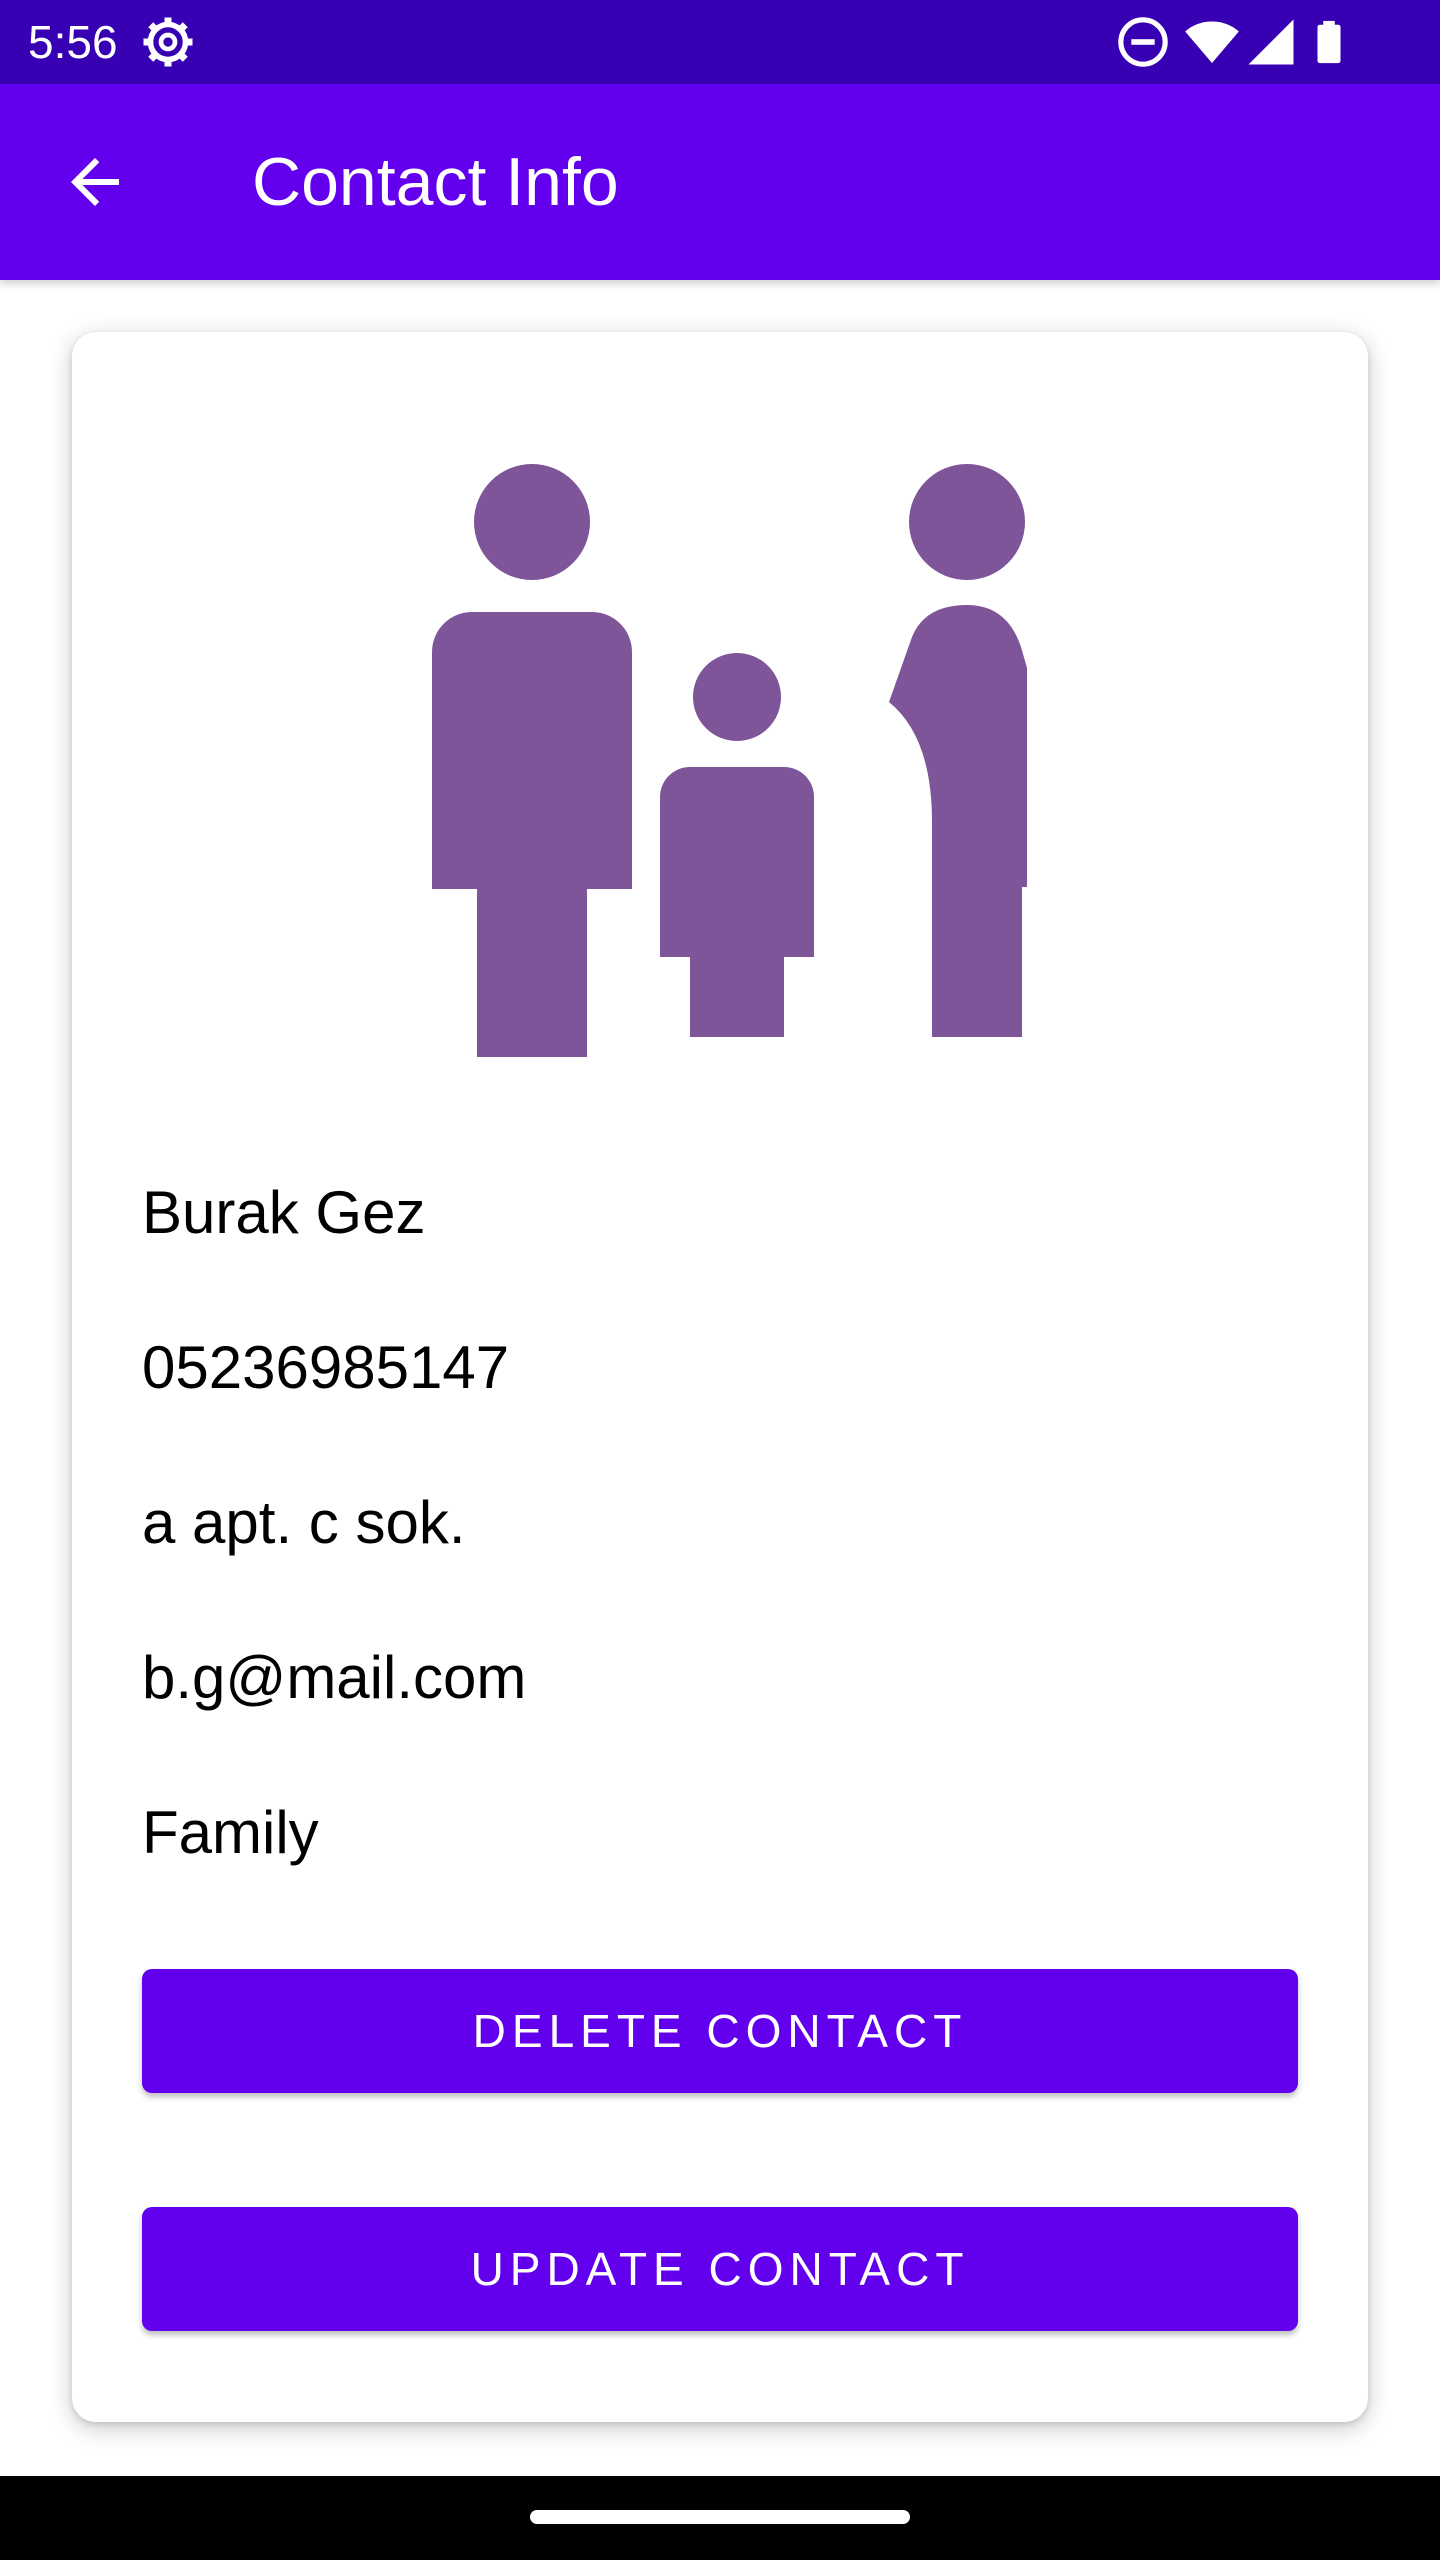 This screenshot has width=1440, height=2560. Describe the element at coordinates (73, 42) in the screenshot. I see `status-time: 5:56` at that location.